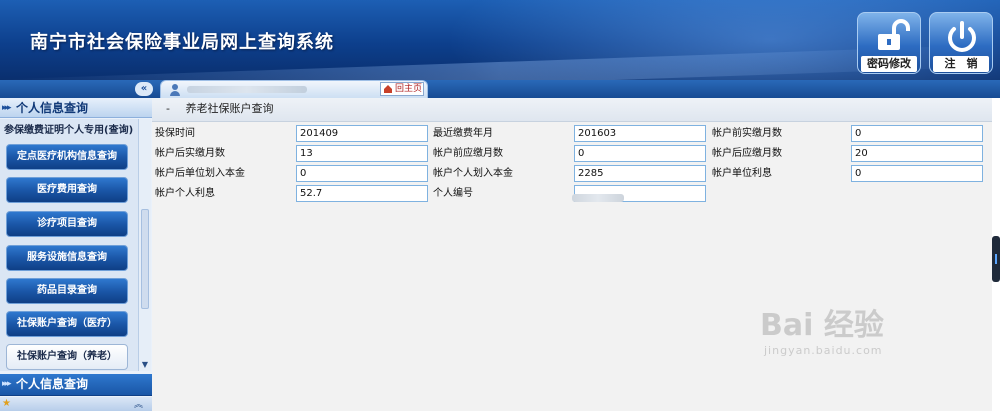 Image resolution: width=1000 pixels, height=411 pixels. Describe the element at coordinates (67, 324) in the screenshot. I see `sidebar-item-medical-account: 社保账户查询（医疗）` at that location.